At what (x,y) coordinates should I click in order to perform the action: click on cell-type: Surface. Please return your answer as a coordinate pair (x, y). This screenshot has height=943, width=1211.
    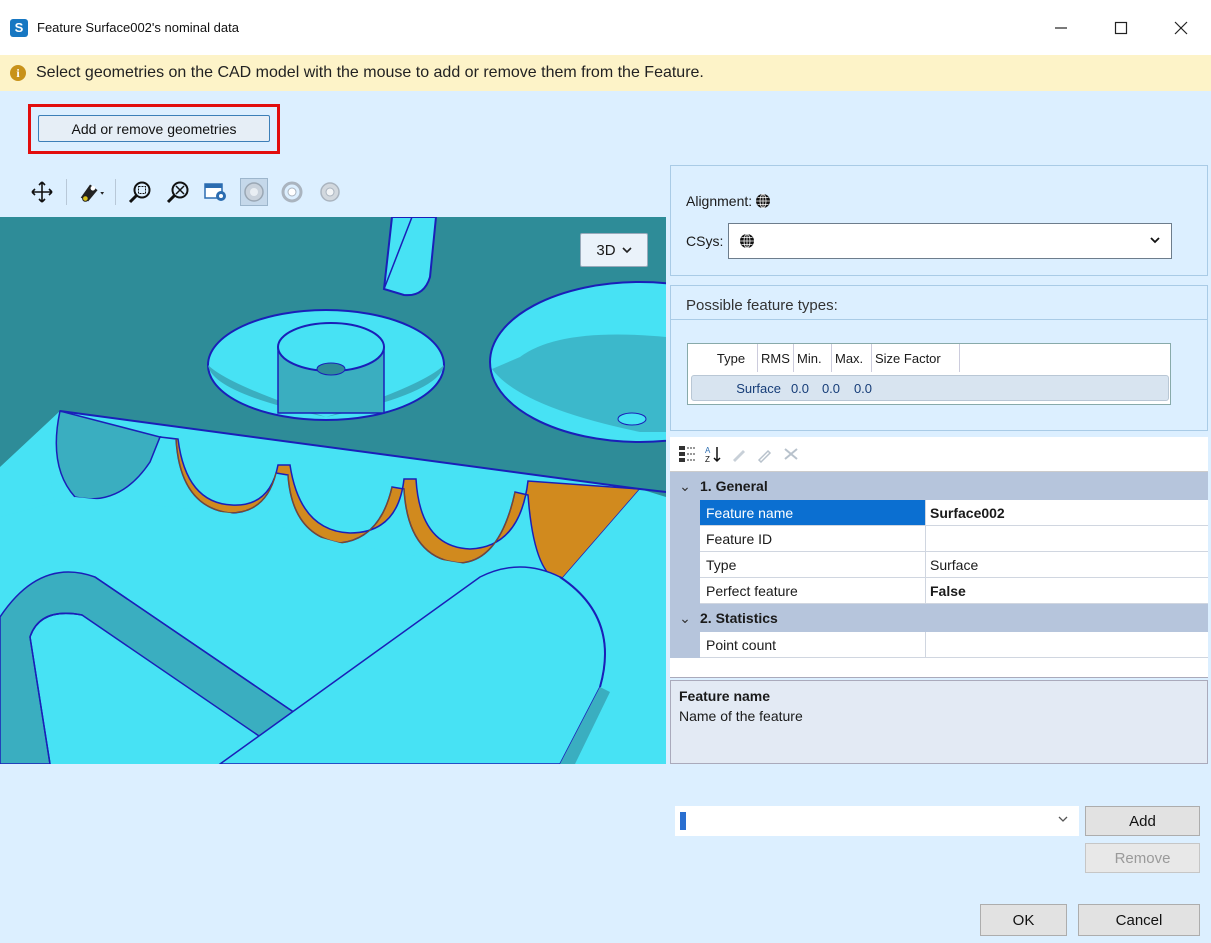
    Looking at the image, I should click on (758, 388).